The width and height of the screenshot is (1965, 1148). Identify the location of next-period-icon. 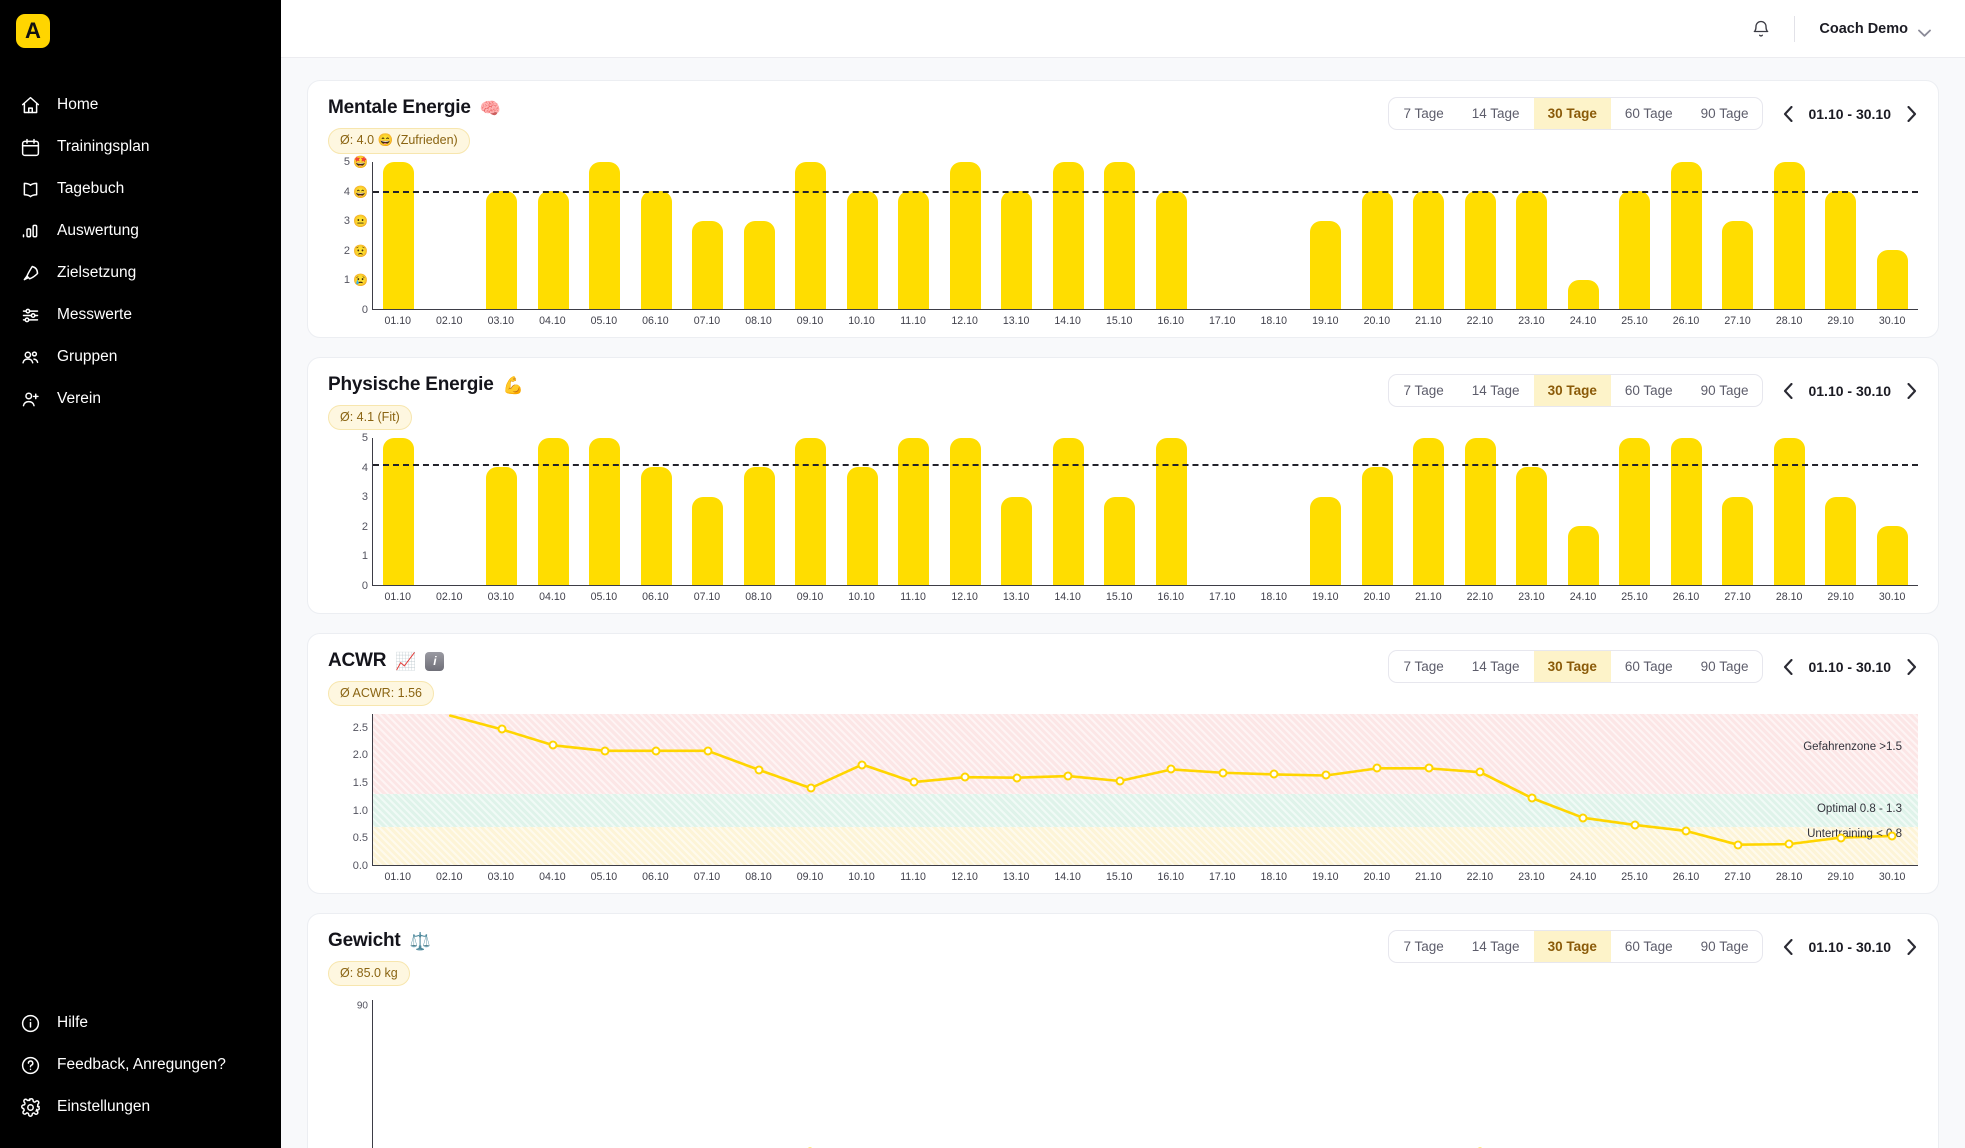
(1911, 391).